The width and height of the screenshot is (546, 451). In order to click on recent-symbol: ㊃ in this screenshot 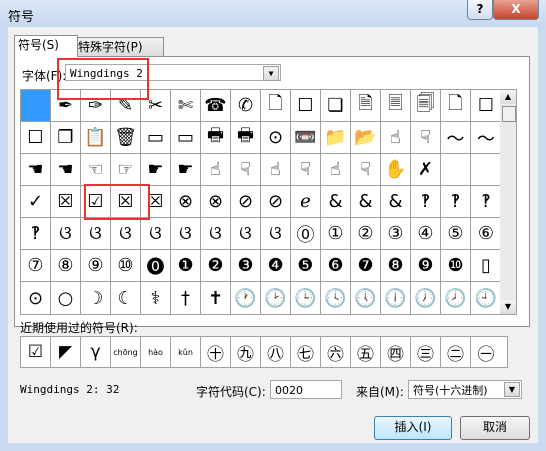, I will do `click(396, 352)`.